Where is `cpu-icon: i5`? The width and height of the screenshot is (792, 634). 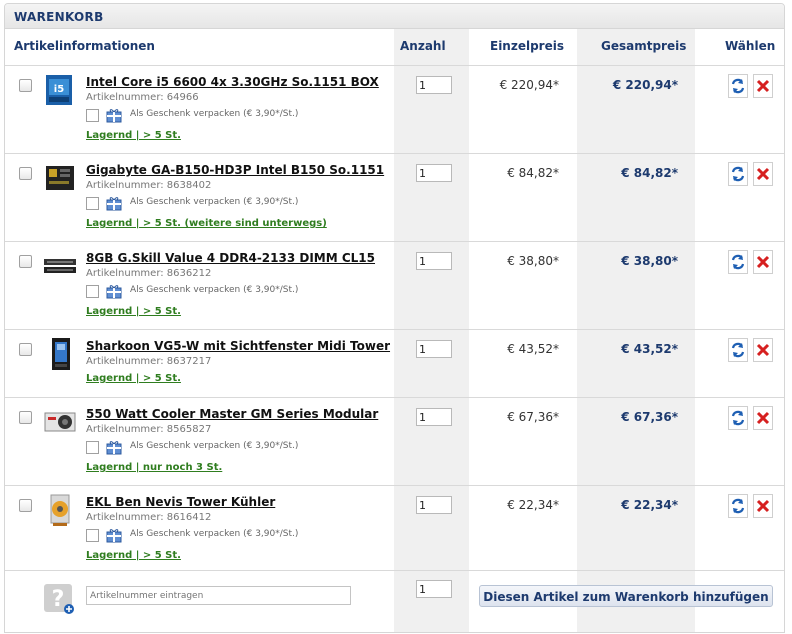
cpu-icon: i5 is located at coordinates (60, 90).